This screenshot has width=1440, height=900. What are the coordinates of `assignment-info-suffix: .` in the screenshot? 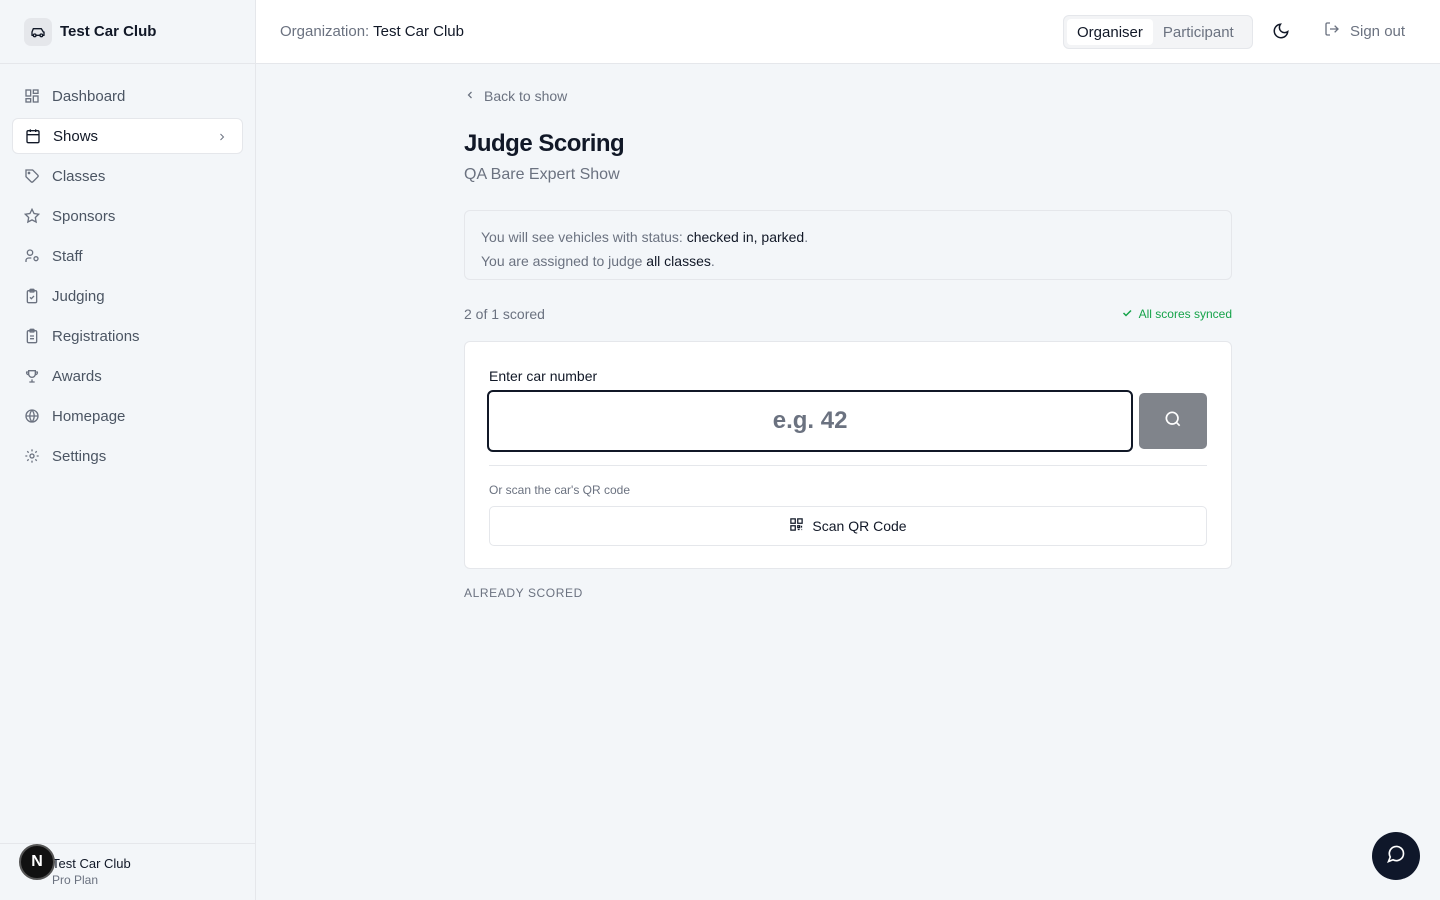 It's located at (712, 261).